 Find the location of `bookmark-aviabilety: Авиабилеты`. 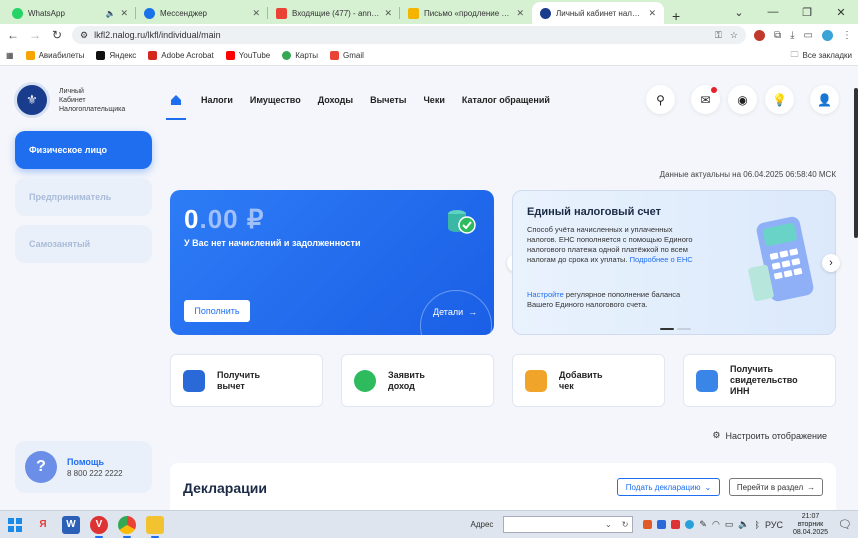

bookmark-aviabilety: Авиабилеты is located at coordinates (55, 55).